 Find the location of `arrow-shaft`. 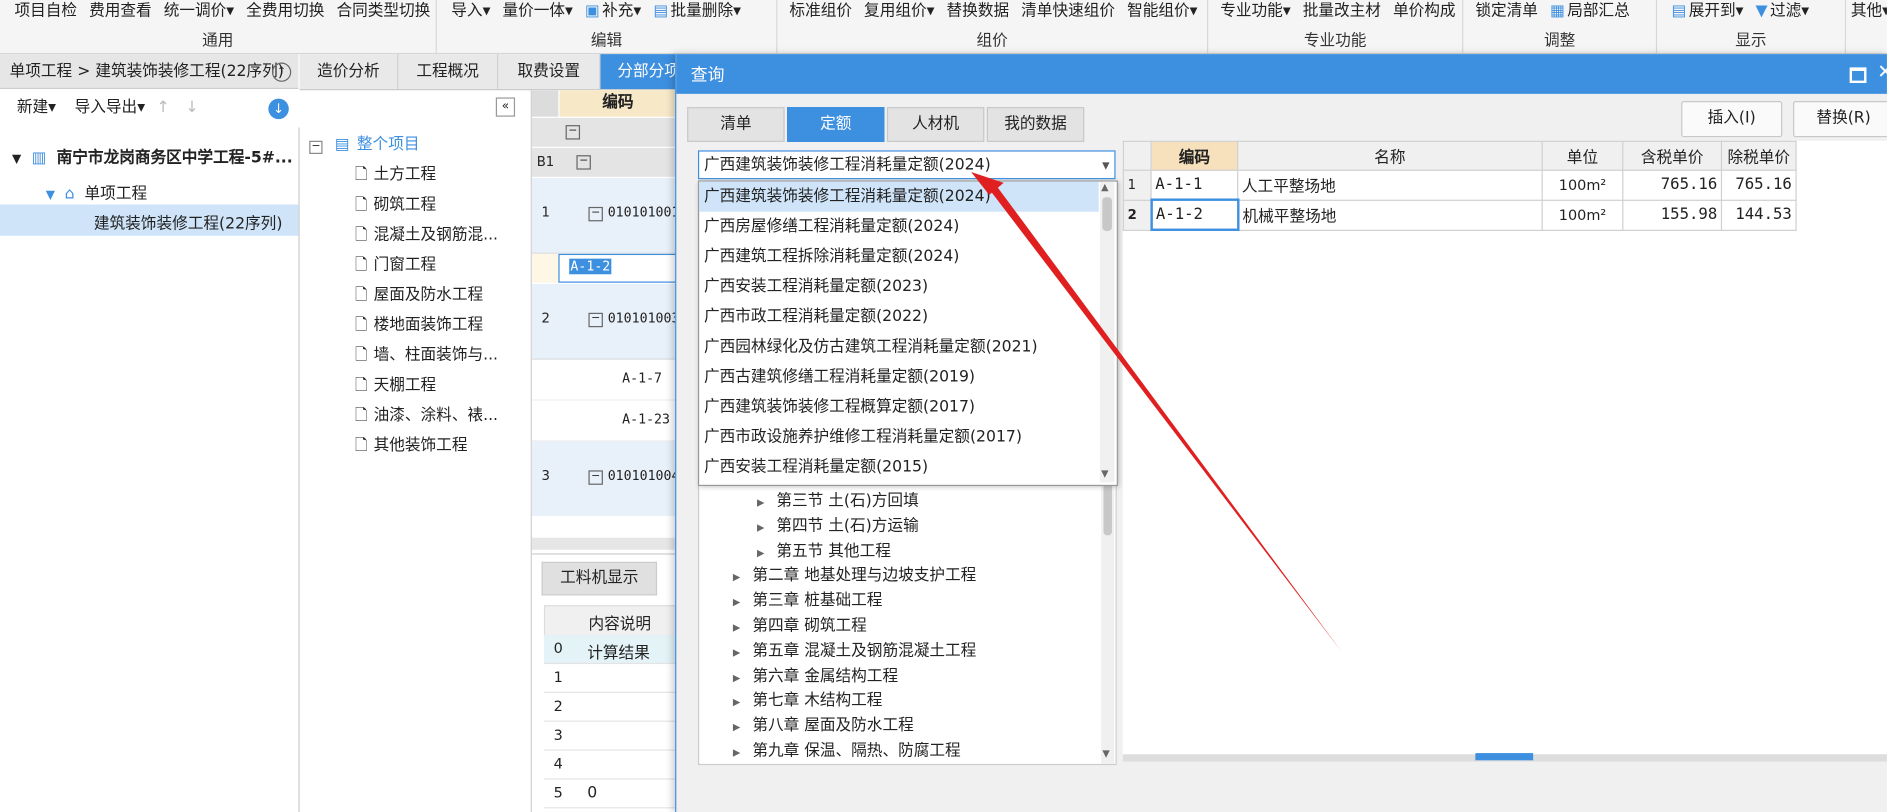

arrow-shaft is located at coordinates (1157, 413).